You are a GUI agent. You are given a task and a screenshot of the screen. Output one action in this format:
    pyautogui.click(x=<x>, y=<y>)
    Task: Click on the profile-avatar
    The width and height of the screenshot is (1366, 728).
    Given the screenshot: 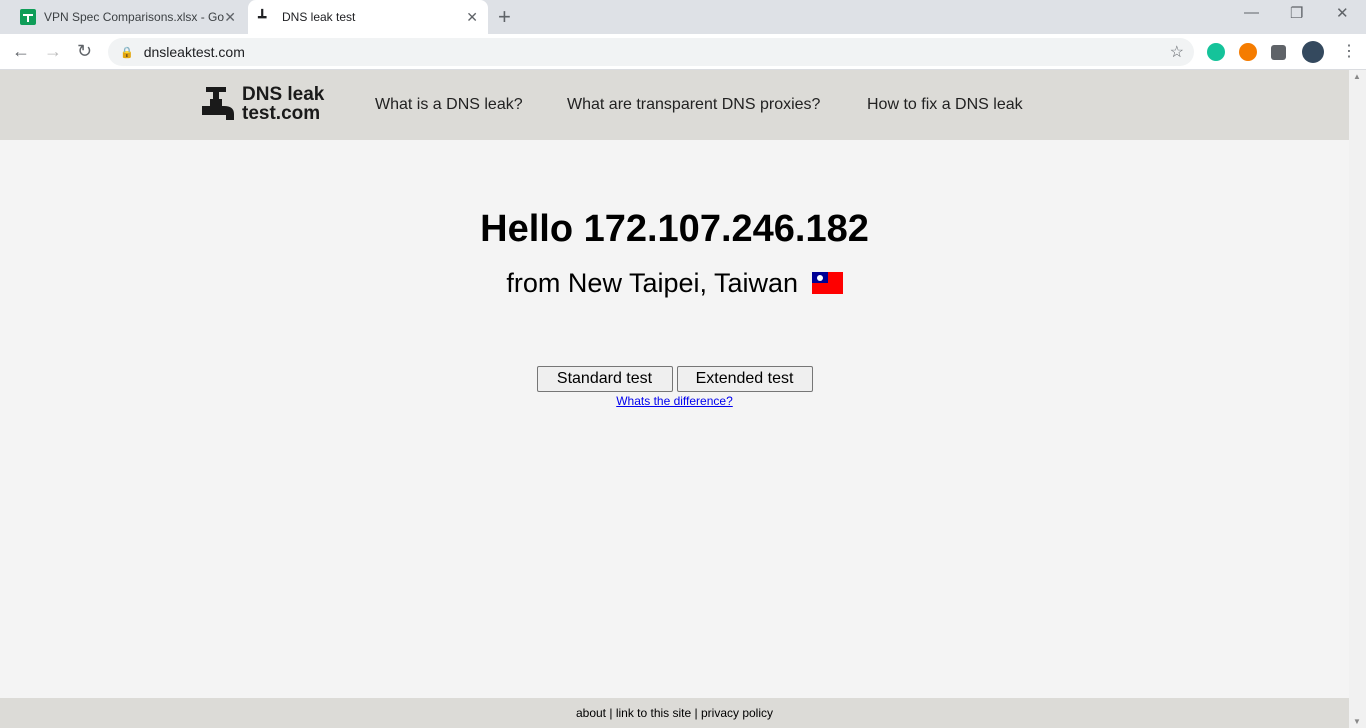 What is the action you would take?
    pyautogui.click(x=1313, y=52)
    